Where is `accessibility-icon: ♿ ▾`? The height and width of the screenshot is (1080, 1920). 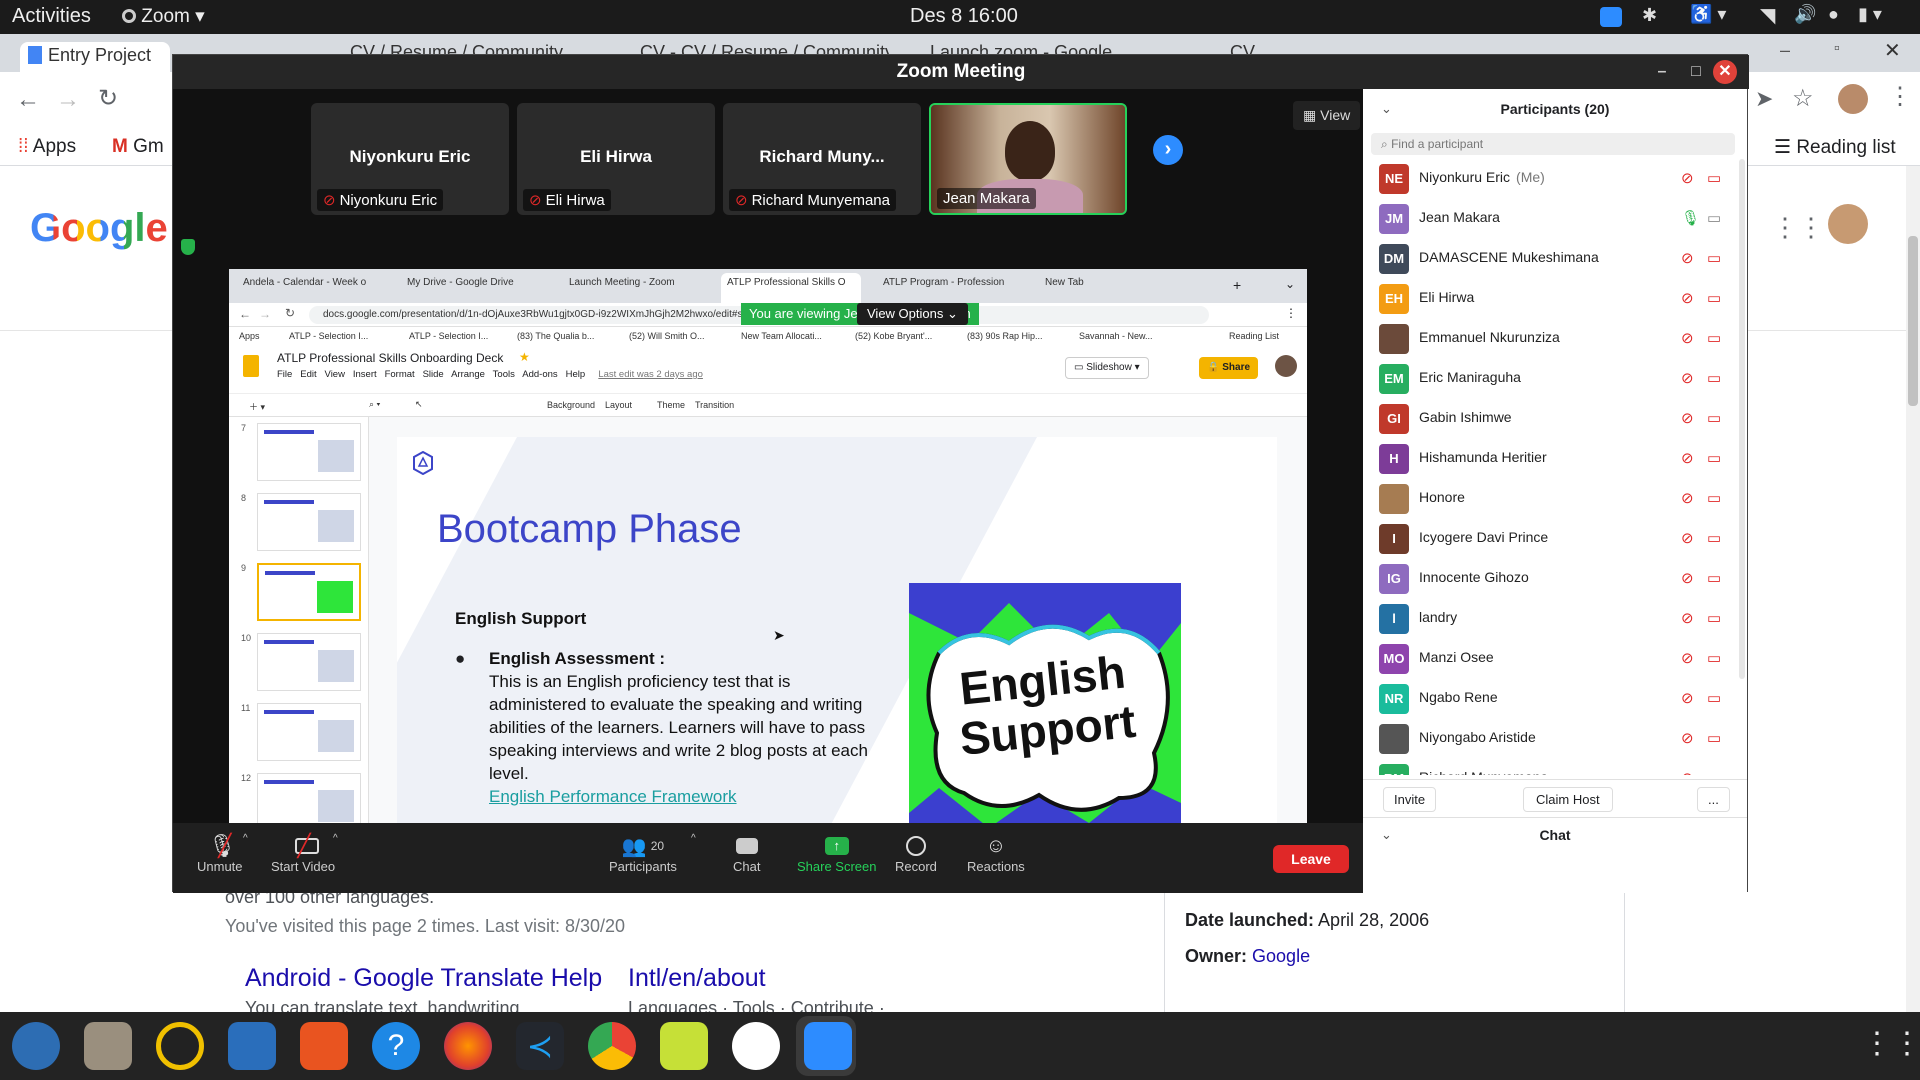 accessibility-icon: ♿ ▾ is located at coordinates (1708, 14).